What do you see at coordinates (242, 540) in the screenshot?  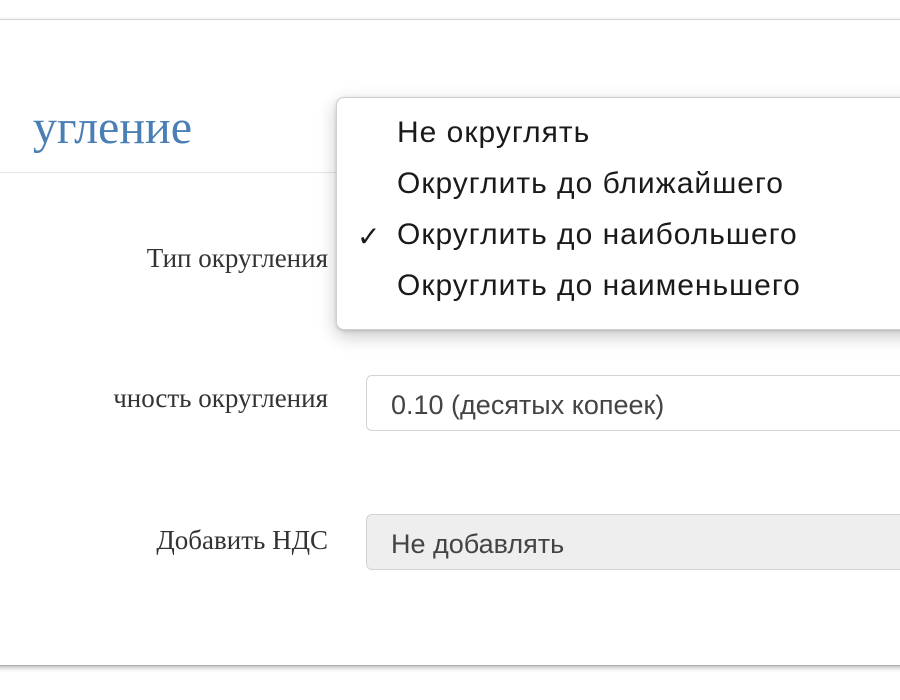 I see `add-vat-label: Добавить НДС` at bounding box center [242, 540].